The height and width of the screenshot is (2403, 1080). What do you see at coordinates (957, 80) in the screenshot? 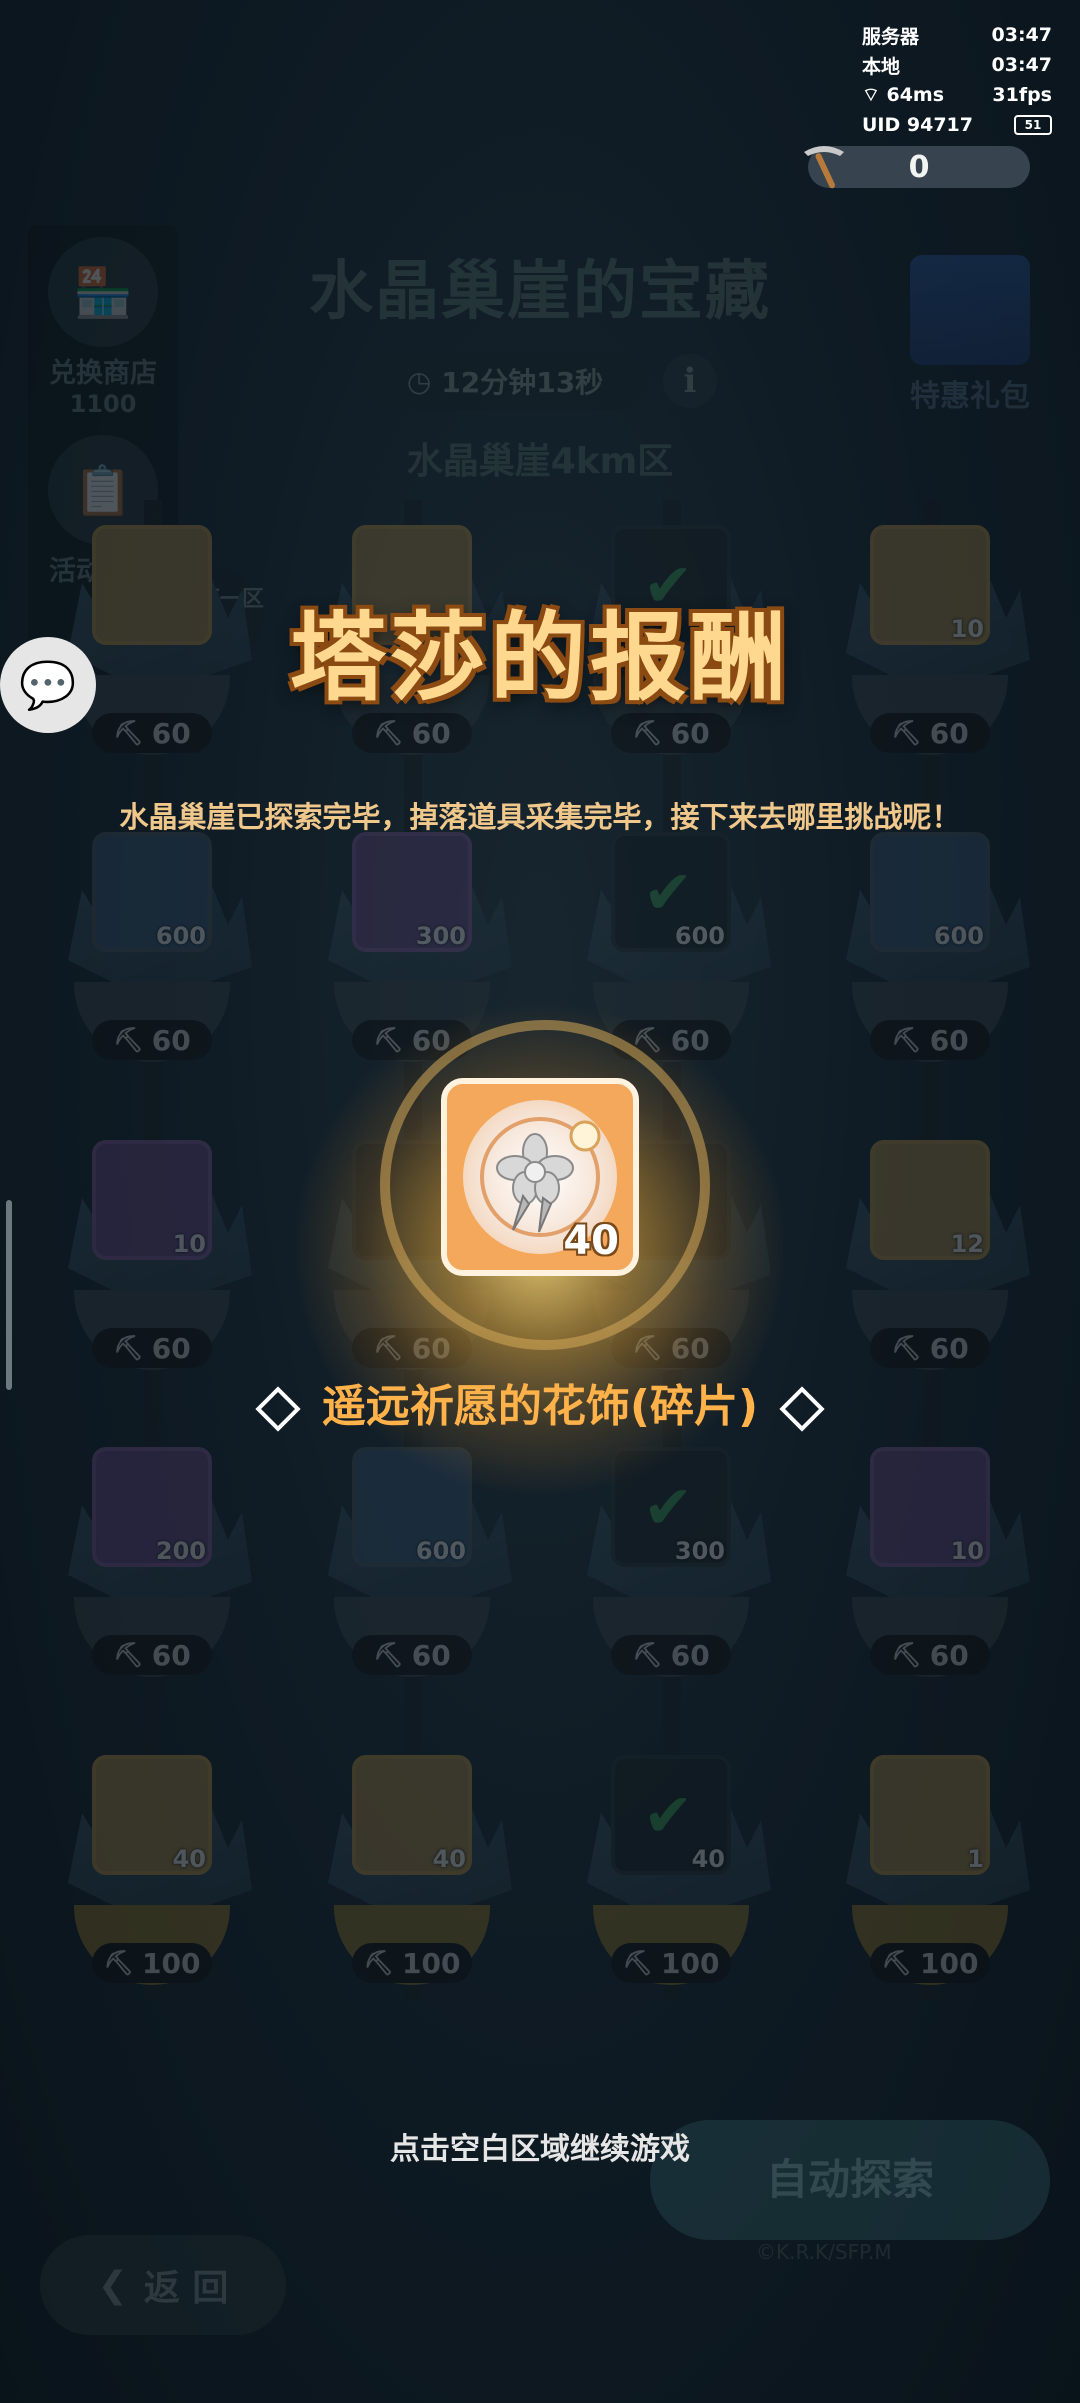
I see `status-overlay: 服务器 03:47 本地 03:47 ⌔ 64ms 31fps UID 94717 51` at bounding box center [957, 80].